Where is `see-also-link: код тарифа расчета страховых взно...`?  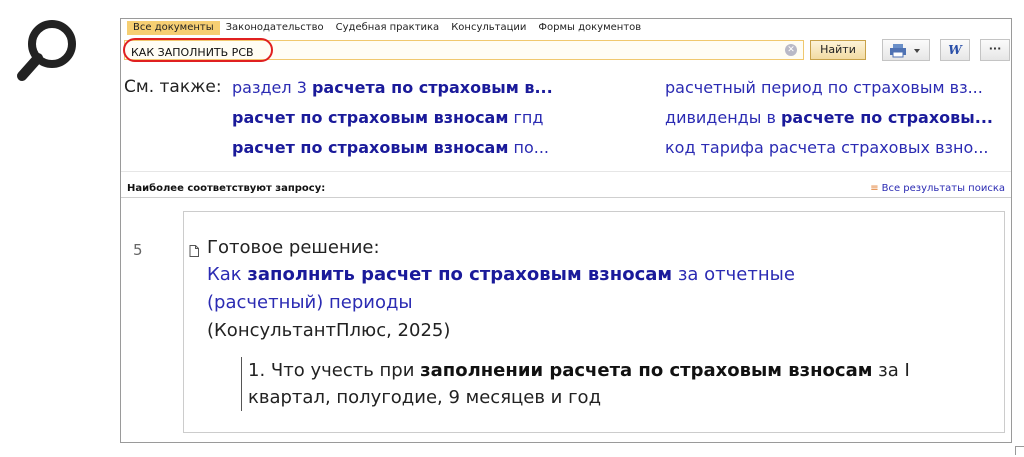
see-also-link: код тарифа расчета страховых взно... is located at coordinates (827, 147).